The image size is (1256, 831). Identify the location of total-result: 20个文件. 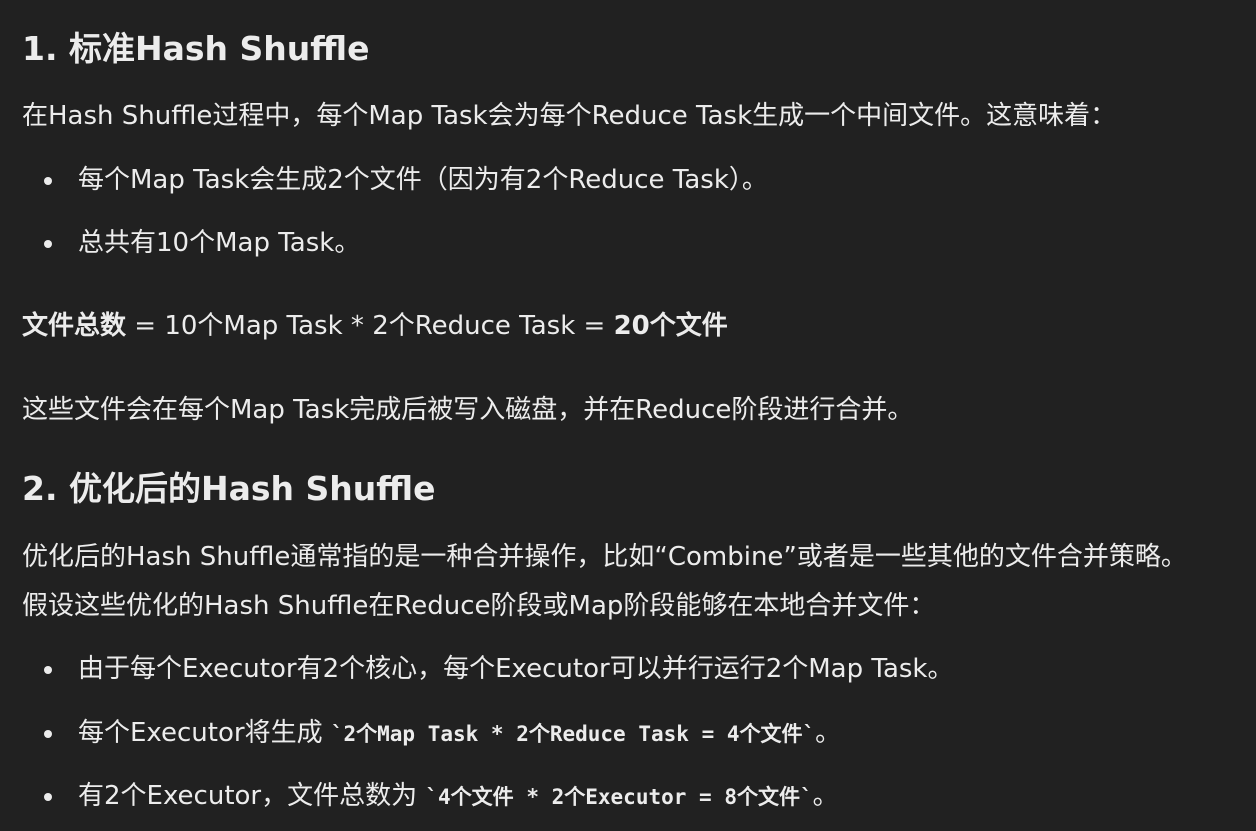
(670, 326).